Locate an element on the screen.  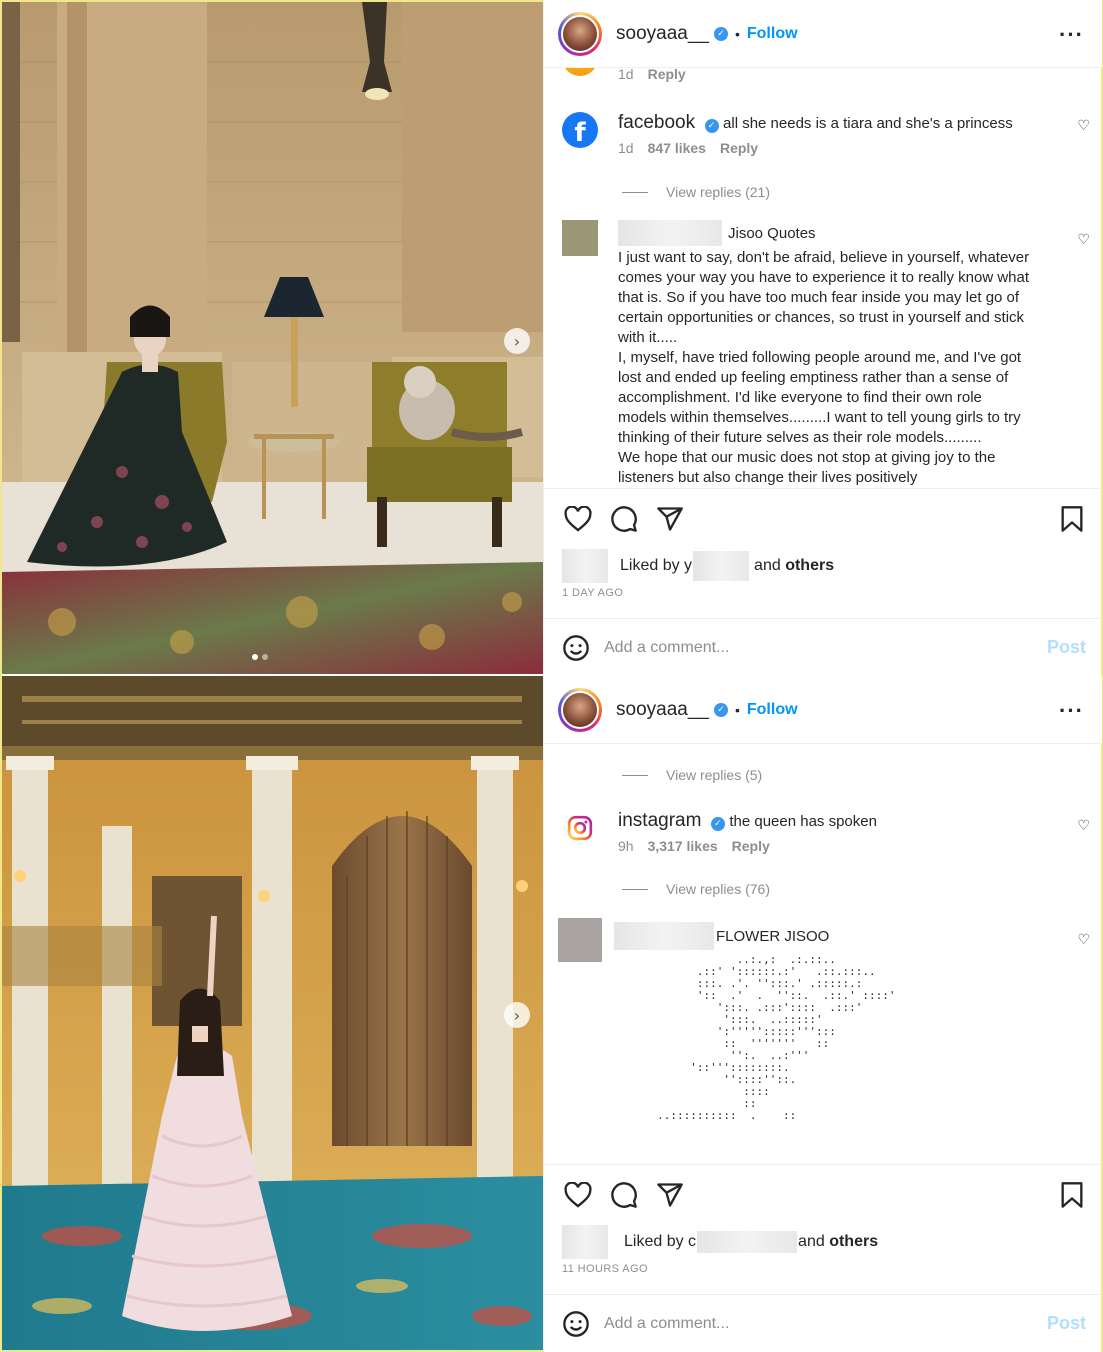
comment-meta: 9h 3,317 likes Reply is located at coordinates (838, 846).